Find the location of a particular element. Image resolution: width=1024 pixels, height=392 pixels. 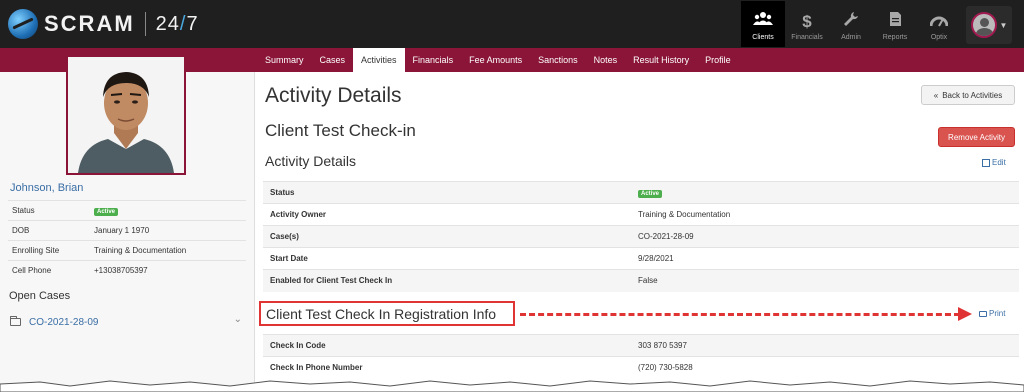

client-info-row: Enrolling Site Training & Documentation is located at coordinates (127, 250).